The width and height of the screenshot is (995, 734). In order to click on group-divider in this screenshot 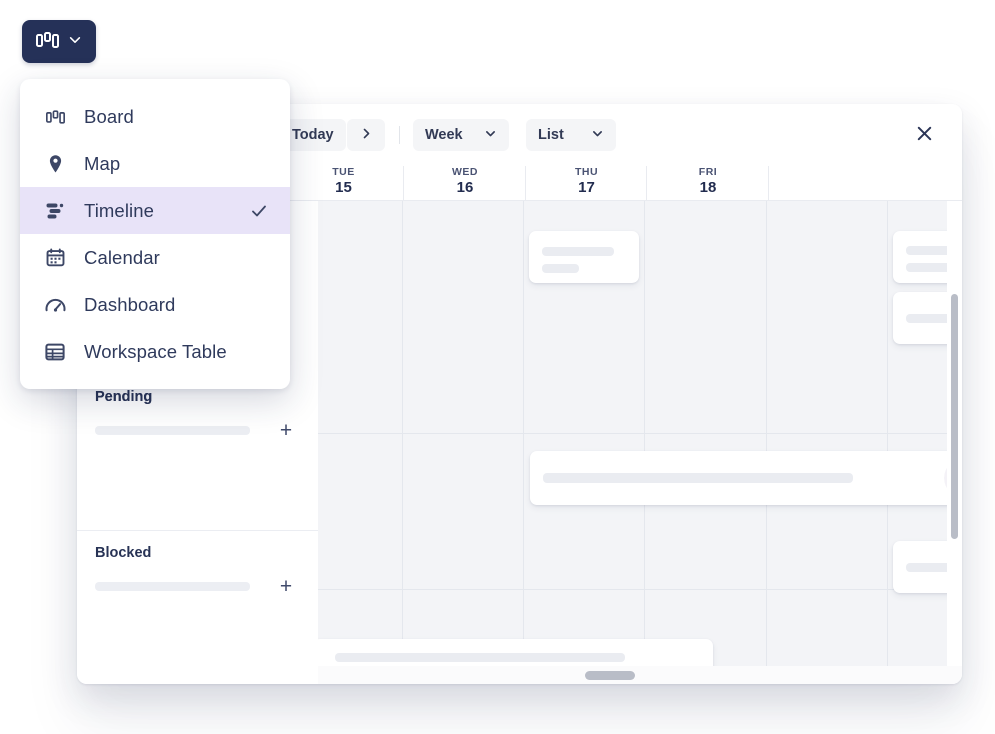, I will do `click(197, 530)`.